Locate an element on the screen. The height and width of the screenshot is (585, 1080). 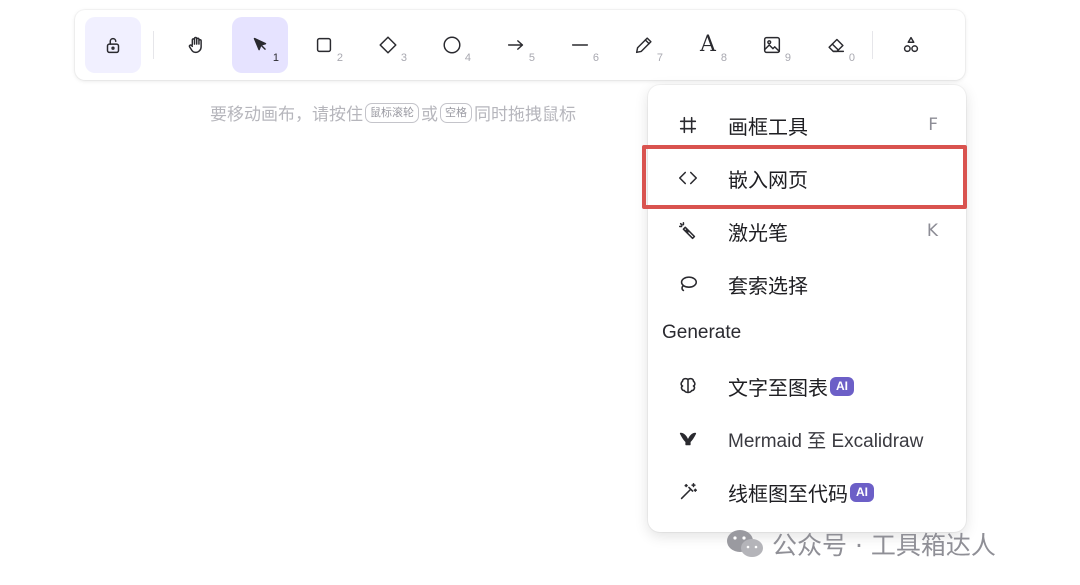
menu-section-title: Generate is located at coordinates (702, 332).